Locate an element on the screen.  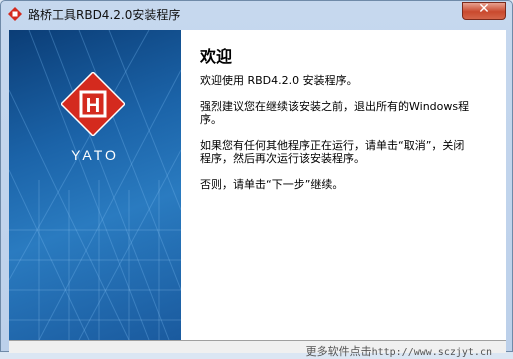
cancel-line-2: 程序，然后再次运行该安装程序。 is located at coordinates (282, 158).